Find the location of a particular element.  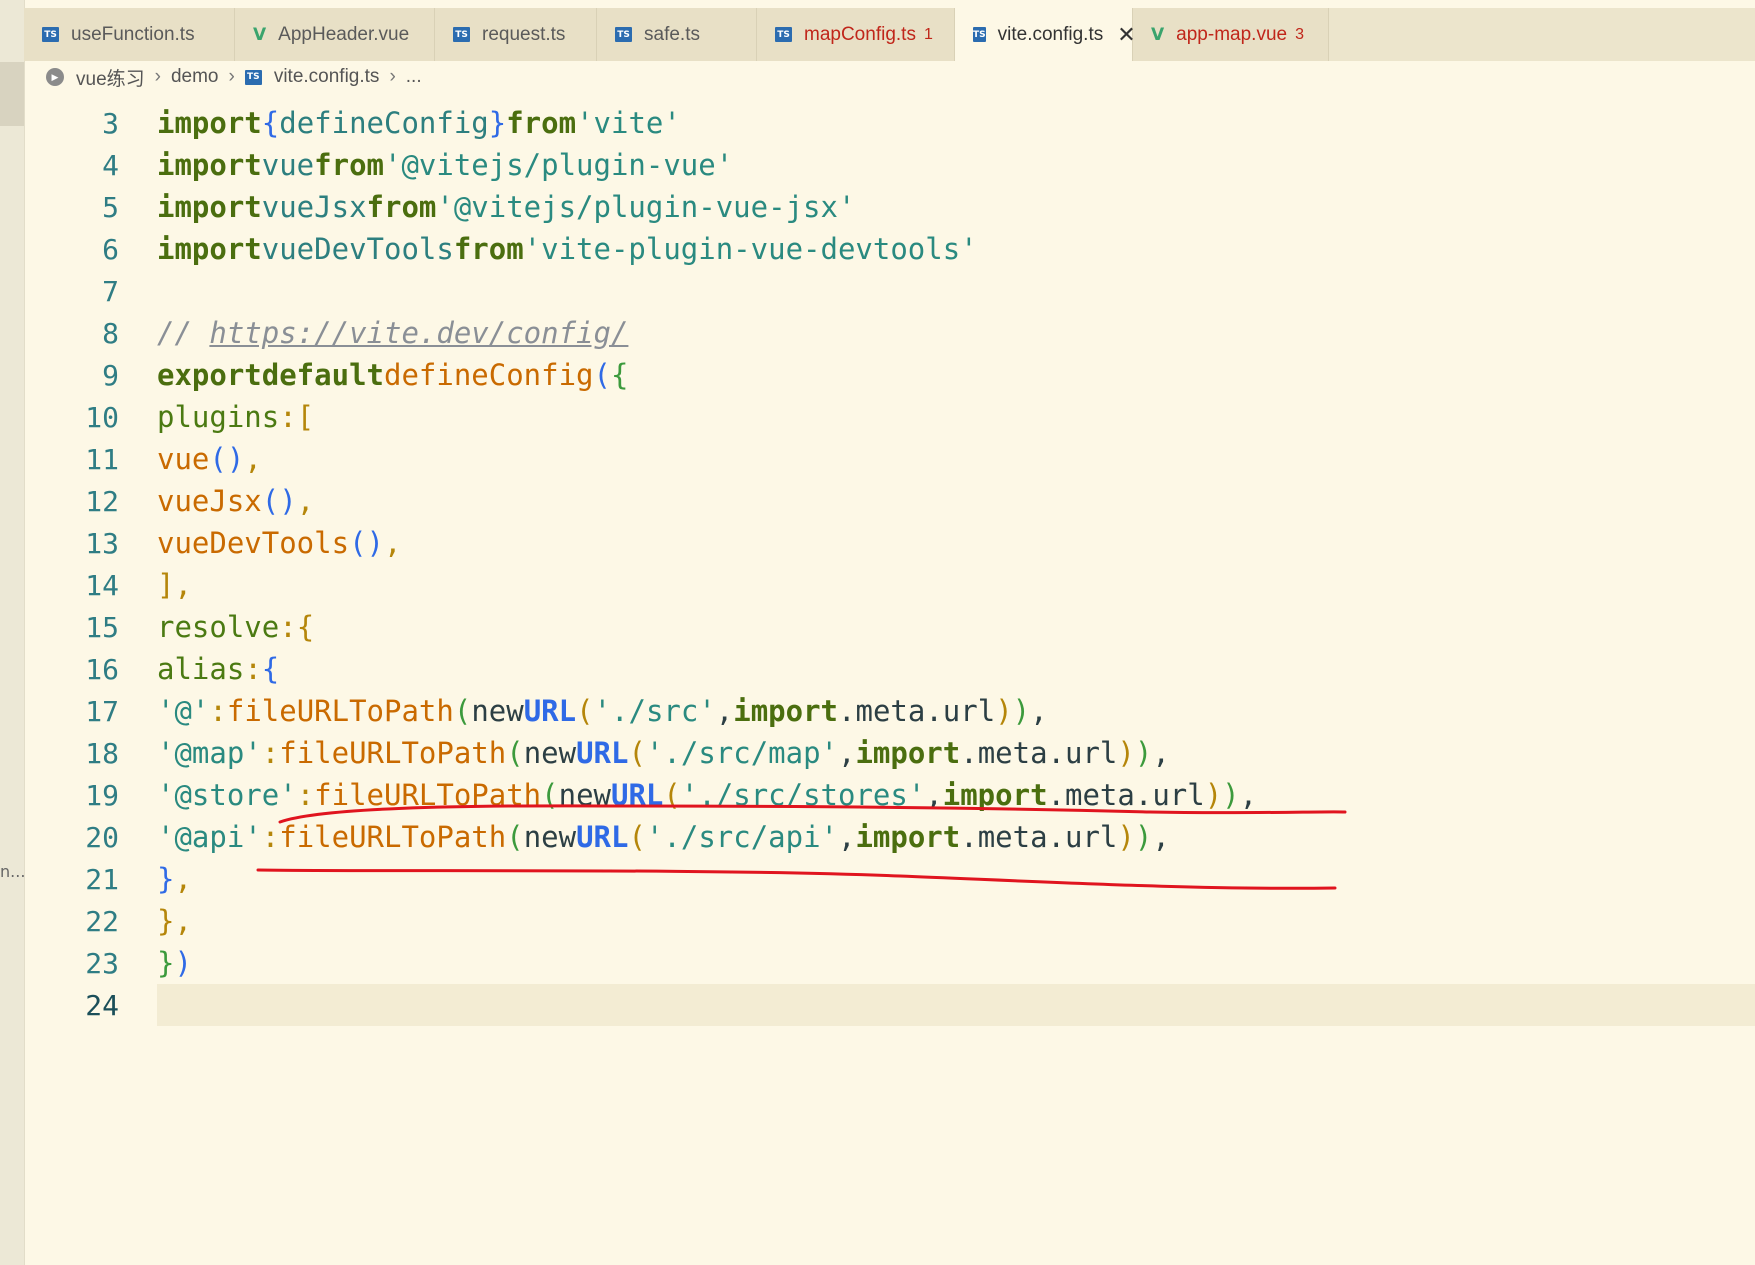

code-line: 22 }, is located at coordinates (889, 921).